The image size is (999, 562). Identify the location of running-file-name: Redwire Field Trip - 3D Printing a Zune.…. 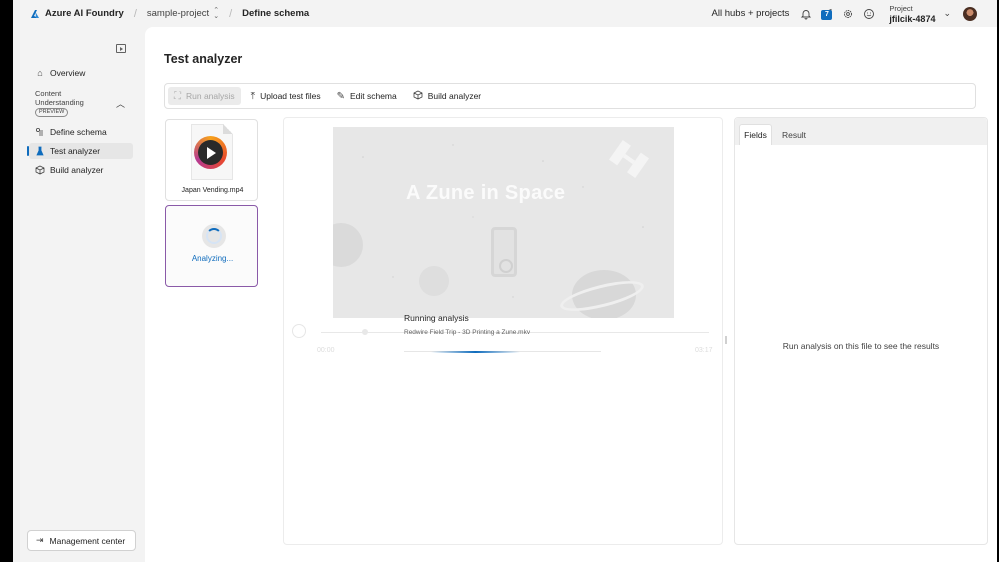
(467, 332).